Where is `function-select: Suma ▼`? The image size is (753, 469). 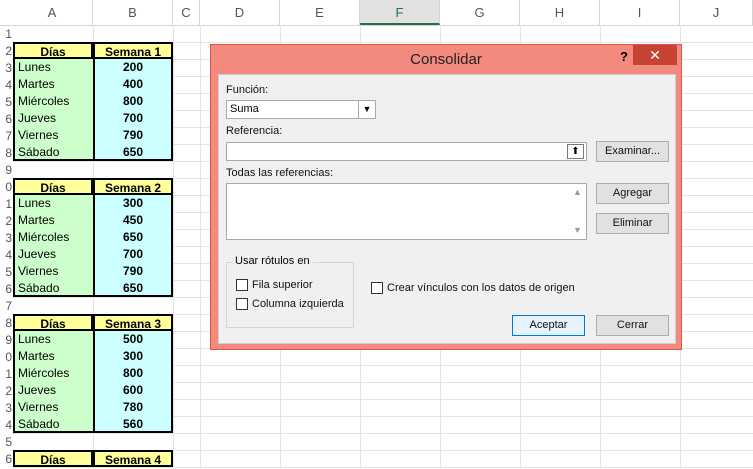 function-select: Suma ▼ is located at coordinates (301, 109).